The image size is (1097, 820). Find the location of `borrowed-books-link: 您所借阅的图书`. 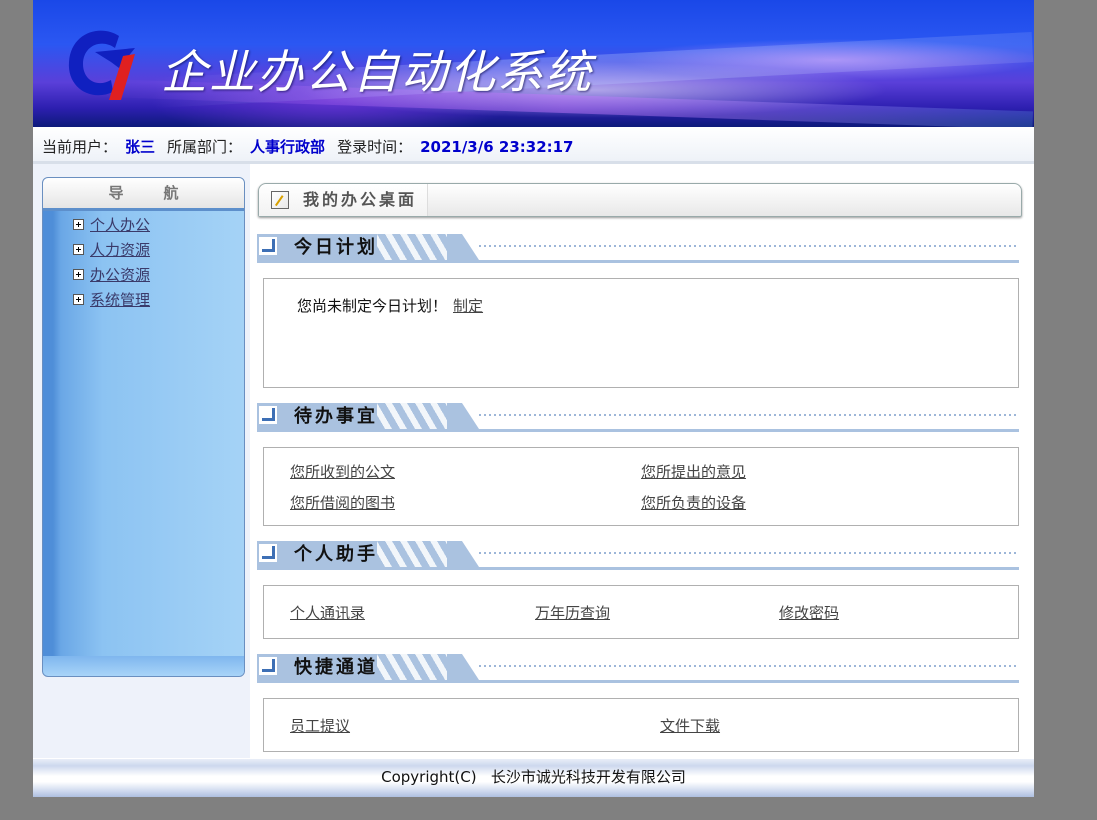

borrowed-books-link: 您所借阅的图书 is located at coordinates (342, 502).